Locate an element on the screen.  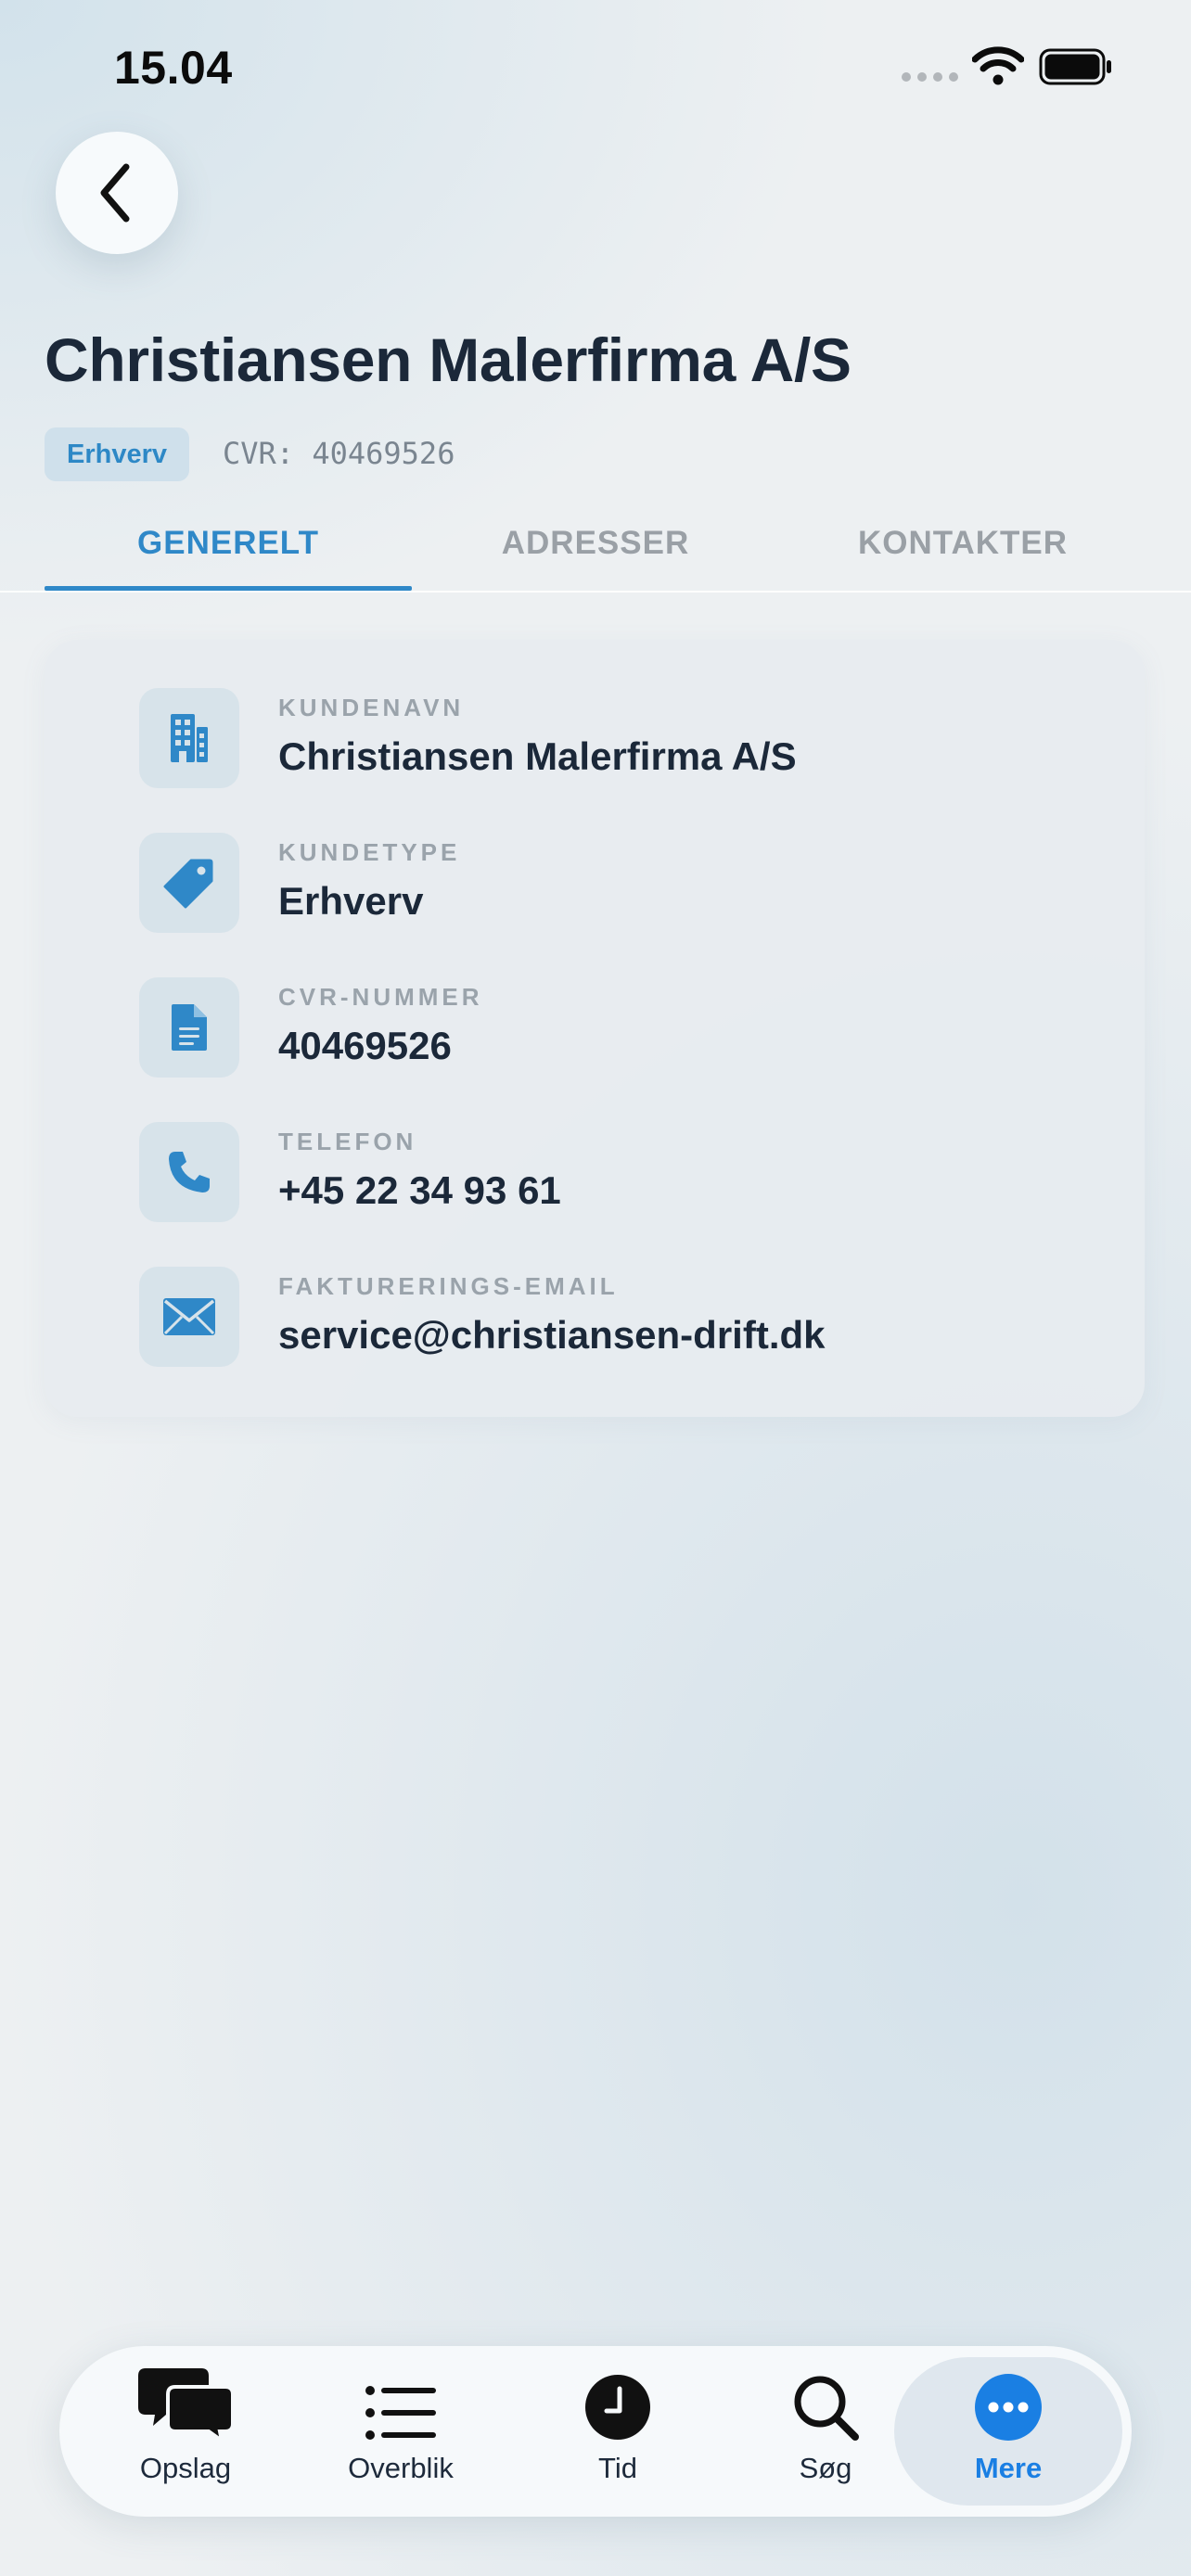
clock-icon is located at coordinates (617, 2394).